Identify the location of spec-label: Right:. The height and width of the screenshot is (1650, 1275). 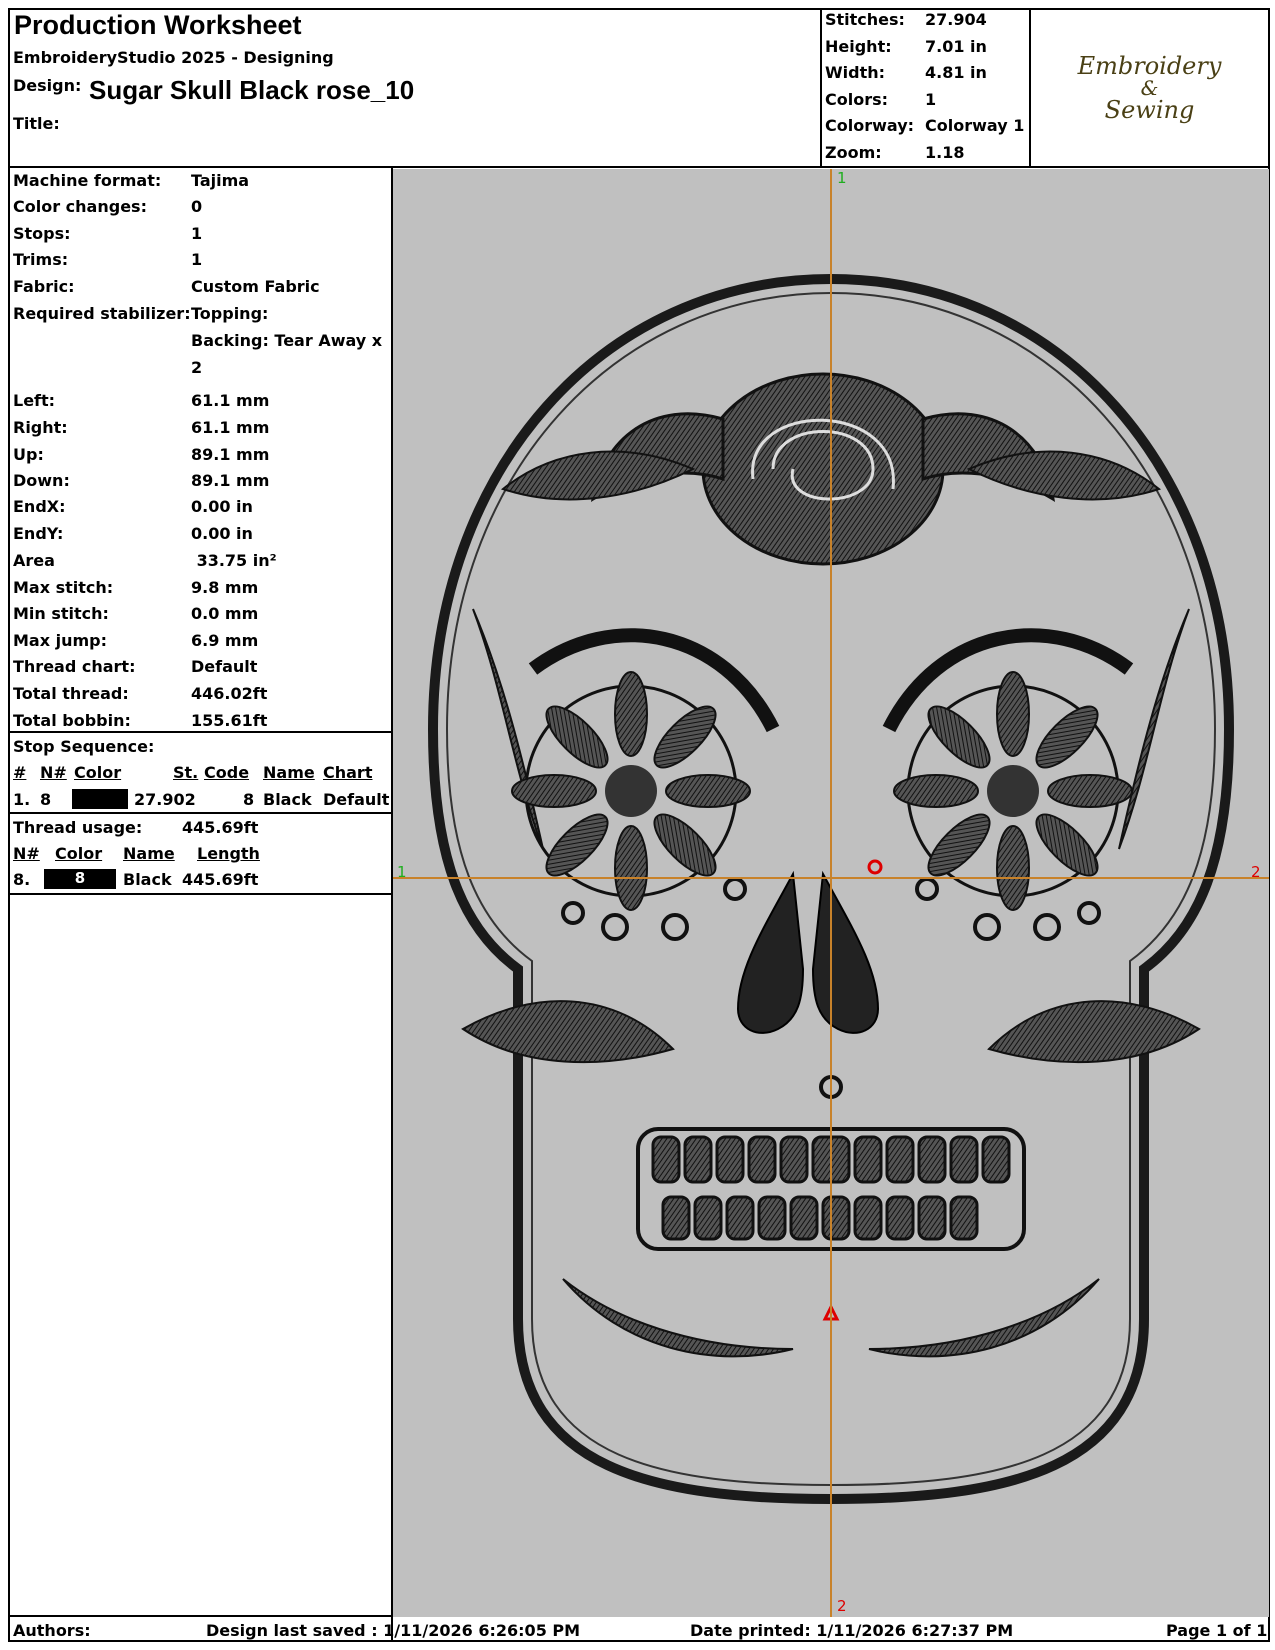
(40, 427).